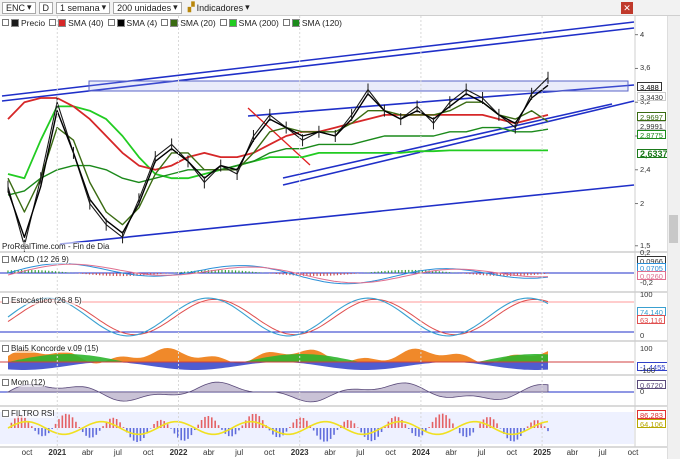  I want to click on konc-label-text: Blai5 Koncorde v.09 (15), so click(55, 348).